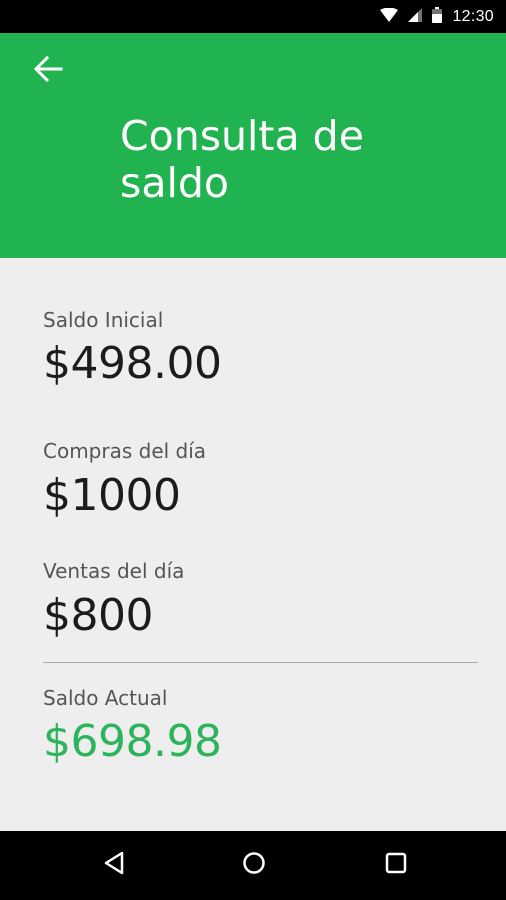 Image resolution: width=506 pixels, height=900 pixels. I want to click on sales-value: $800, so click(98, 615).